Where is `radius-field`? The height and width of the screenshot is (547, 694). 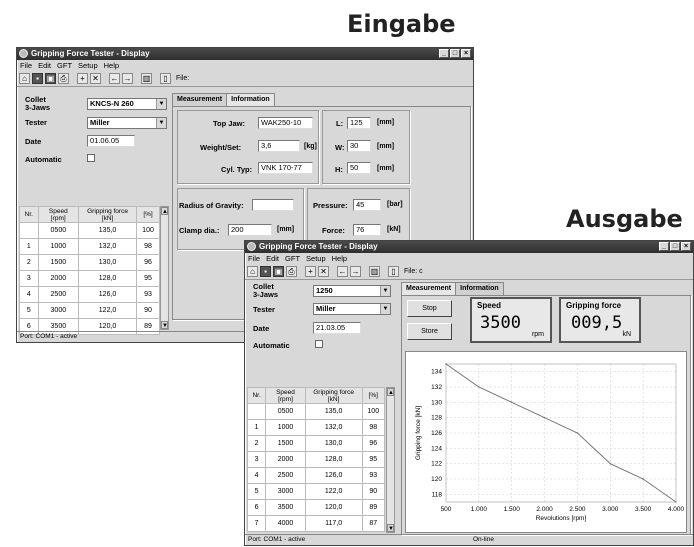 radius-field is located at coordinates (273, 205).